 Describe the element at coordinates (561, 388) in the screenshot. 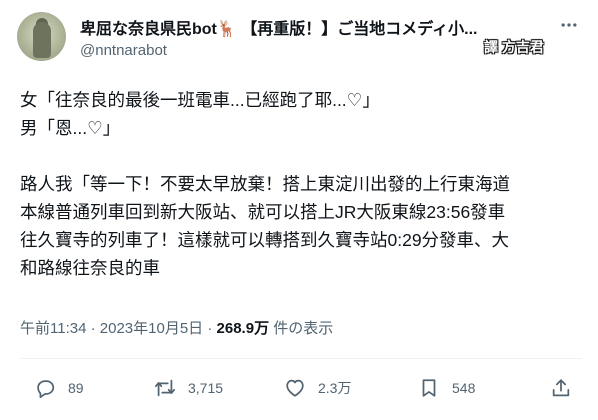

I see `share-icon` at that location.